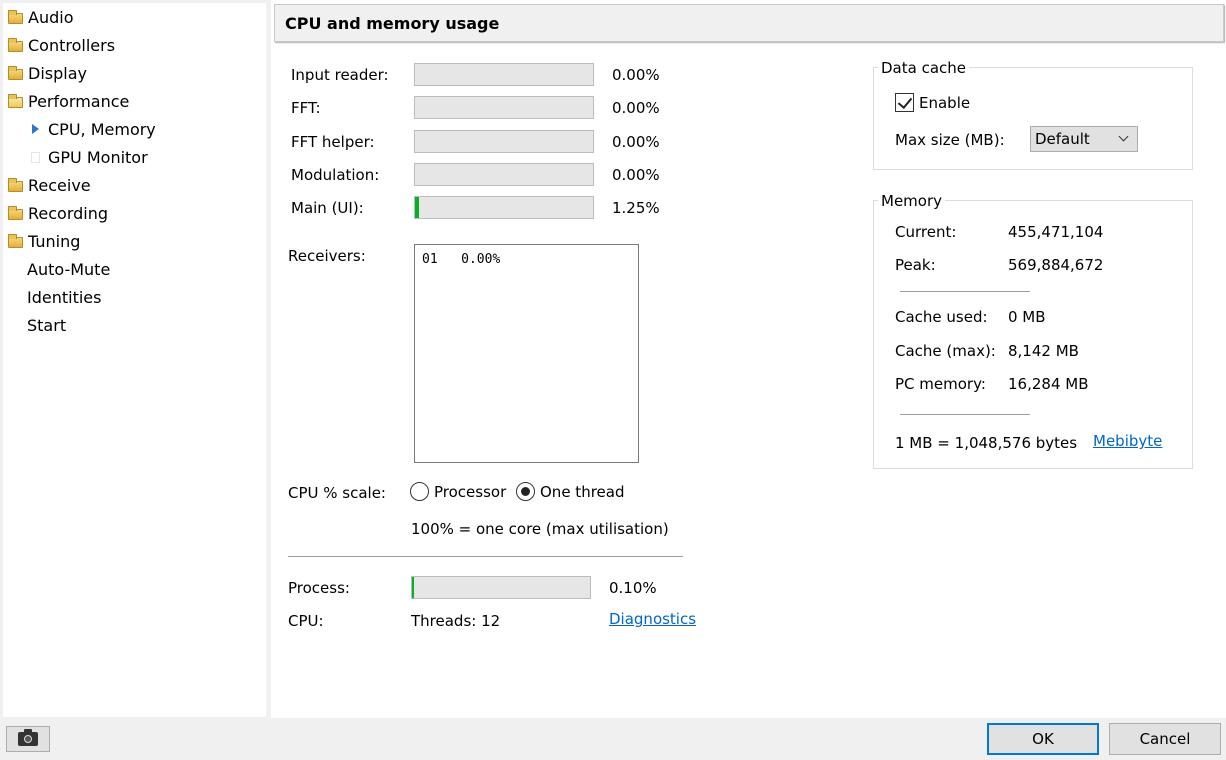 This screenshot has height=760, width=1226. I want to click on current-label: Current:, so click(926, 232).